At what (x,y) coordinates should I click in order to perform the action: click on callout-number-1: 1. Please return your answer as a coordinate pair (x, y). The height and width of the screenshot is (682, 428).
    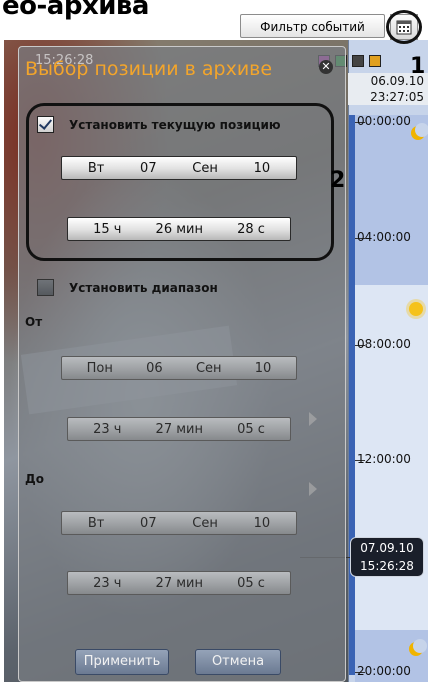
    Looking at the image, I should click on (418, 66).